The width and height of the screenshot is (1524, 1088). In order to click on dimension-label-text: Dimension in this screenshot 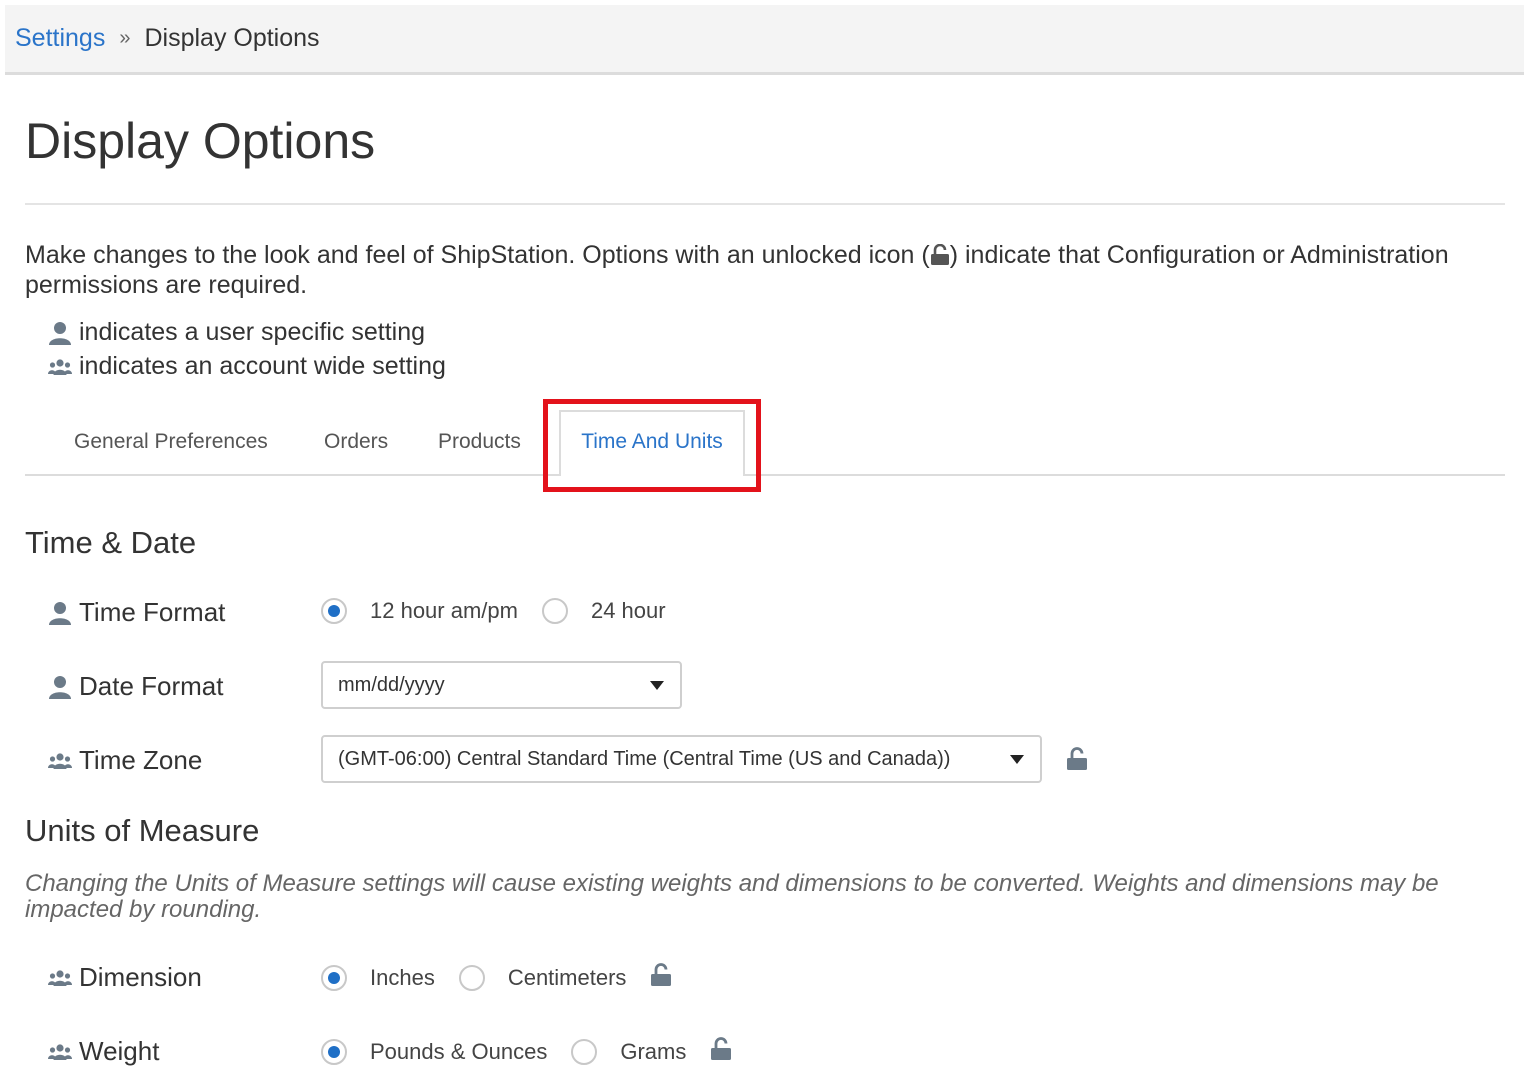, I will do `click(140, 977)`.